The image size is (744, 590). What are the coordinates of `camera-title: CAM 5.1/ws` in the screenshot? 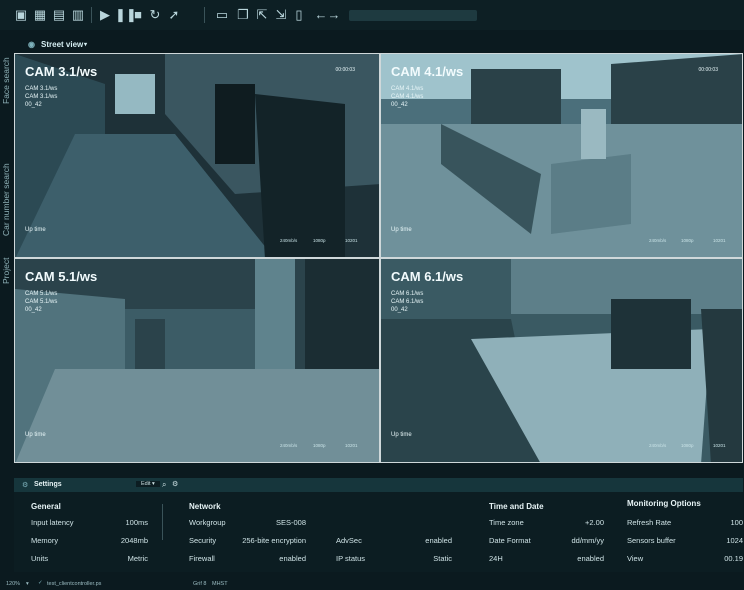 It's located at (61, 276).